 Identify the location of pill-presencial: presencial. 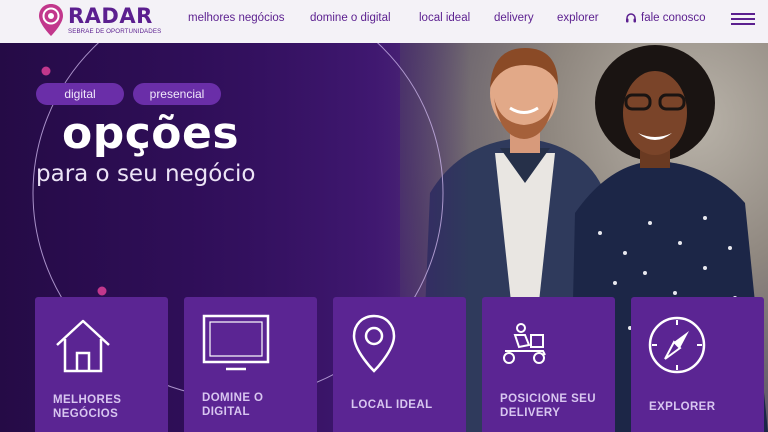
(177, 94).